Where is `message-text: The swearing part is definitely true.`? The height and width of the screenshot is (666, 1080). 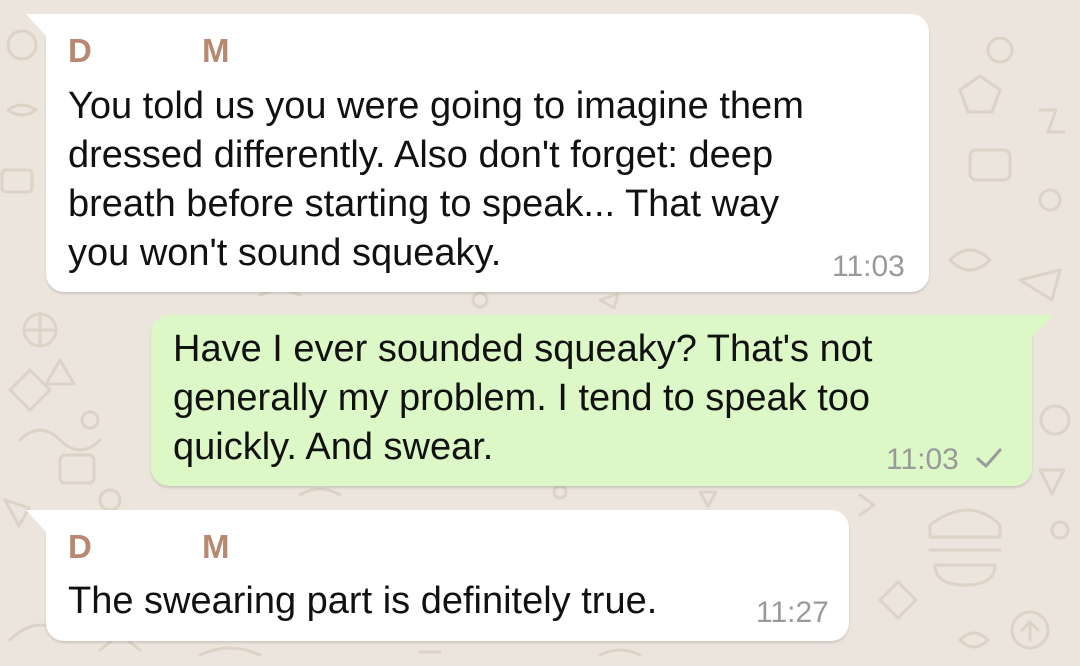
message-text: The swearing part is definitely true. is located at coordinates (362, 601).